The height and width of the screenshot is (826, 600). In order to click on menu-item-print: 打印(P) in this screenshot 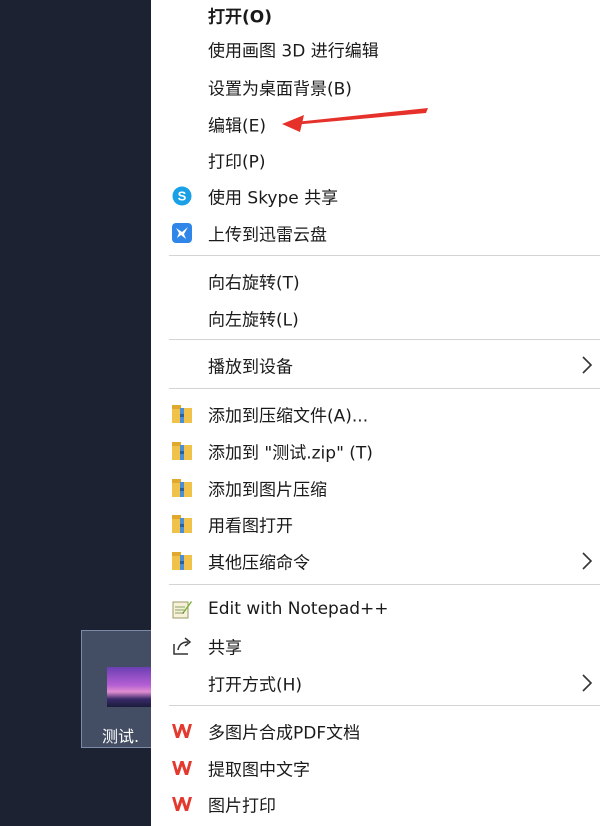, I will do `click(375, 160)`.